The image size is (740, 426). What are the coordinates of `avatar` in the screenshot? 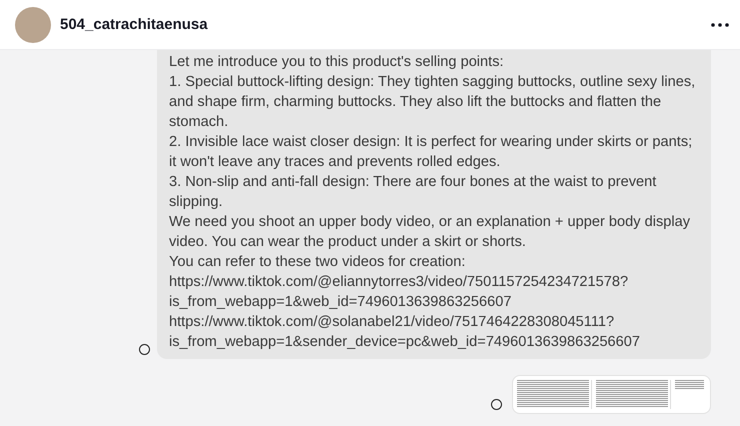 It's located at (33, 24).